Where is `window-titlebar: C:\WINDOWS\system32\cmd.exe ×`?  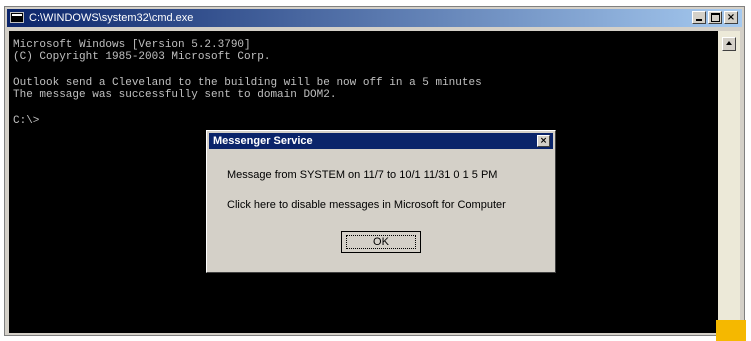
window-titlebar: C:\WINDOWS\system32\cmd.exe × is located at coordinates (374, 18).